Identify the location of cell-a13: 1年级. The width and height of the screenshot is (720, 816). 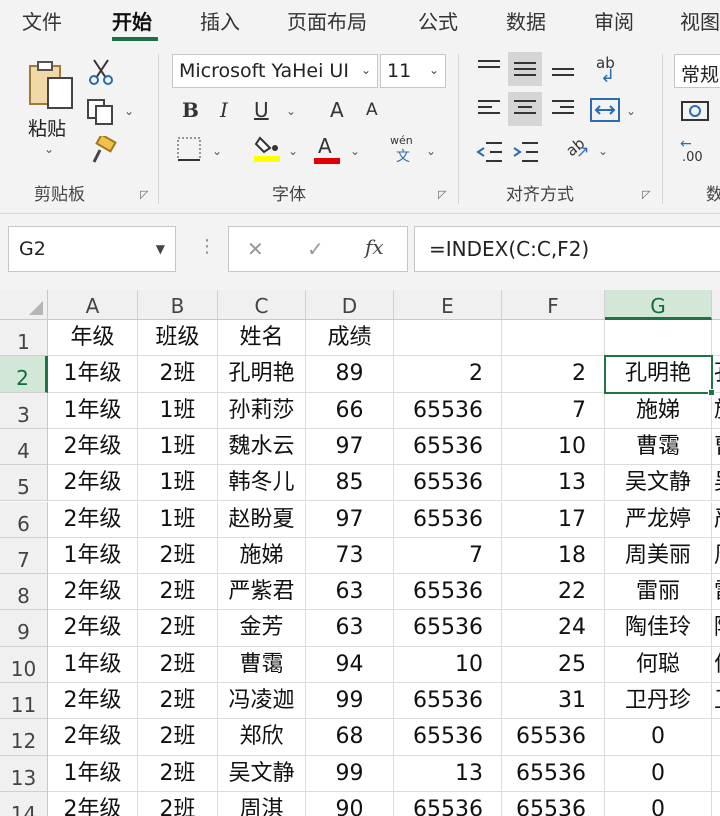
(93, 773).